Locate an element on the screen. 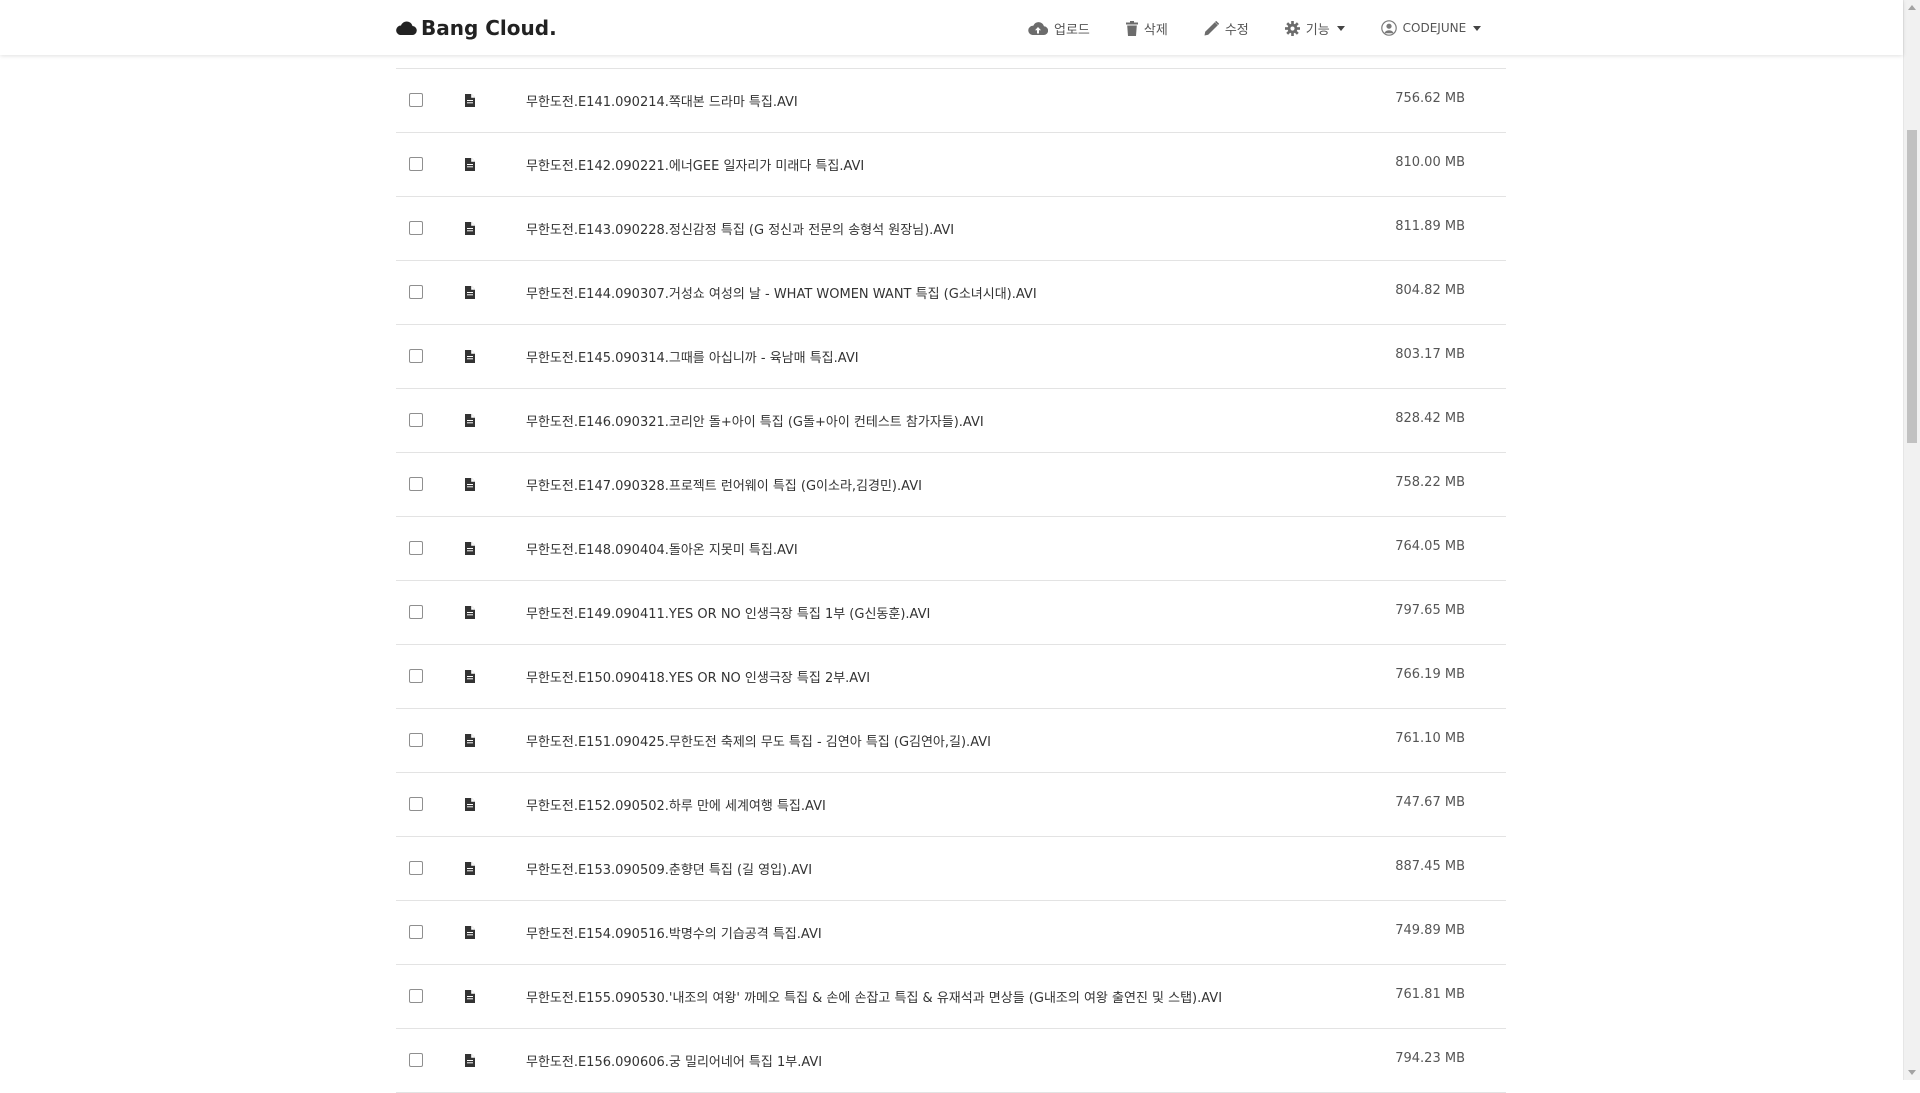 The image size is (1920, 1093). file-row: 무한도전.E141.090214.쪽대본 드라마 특집.AVI 756.62 MB is located at coordinates (951, 100).